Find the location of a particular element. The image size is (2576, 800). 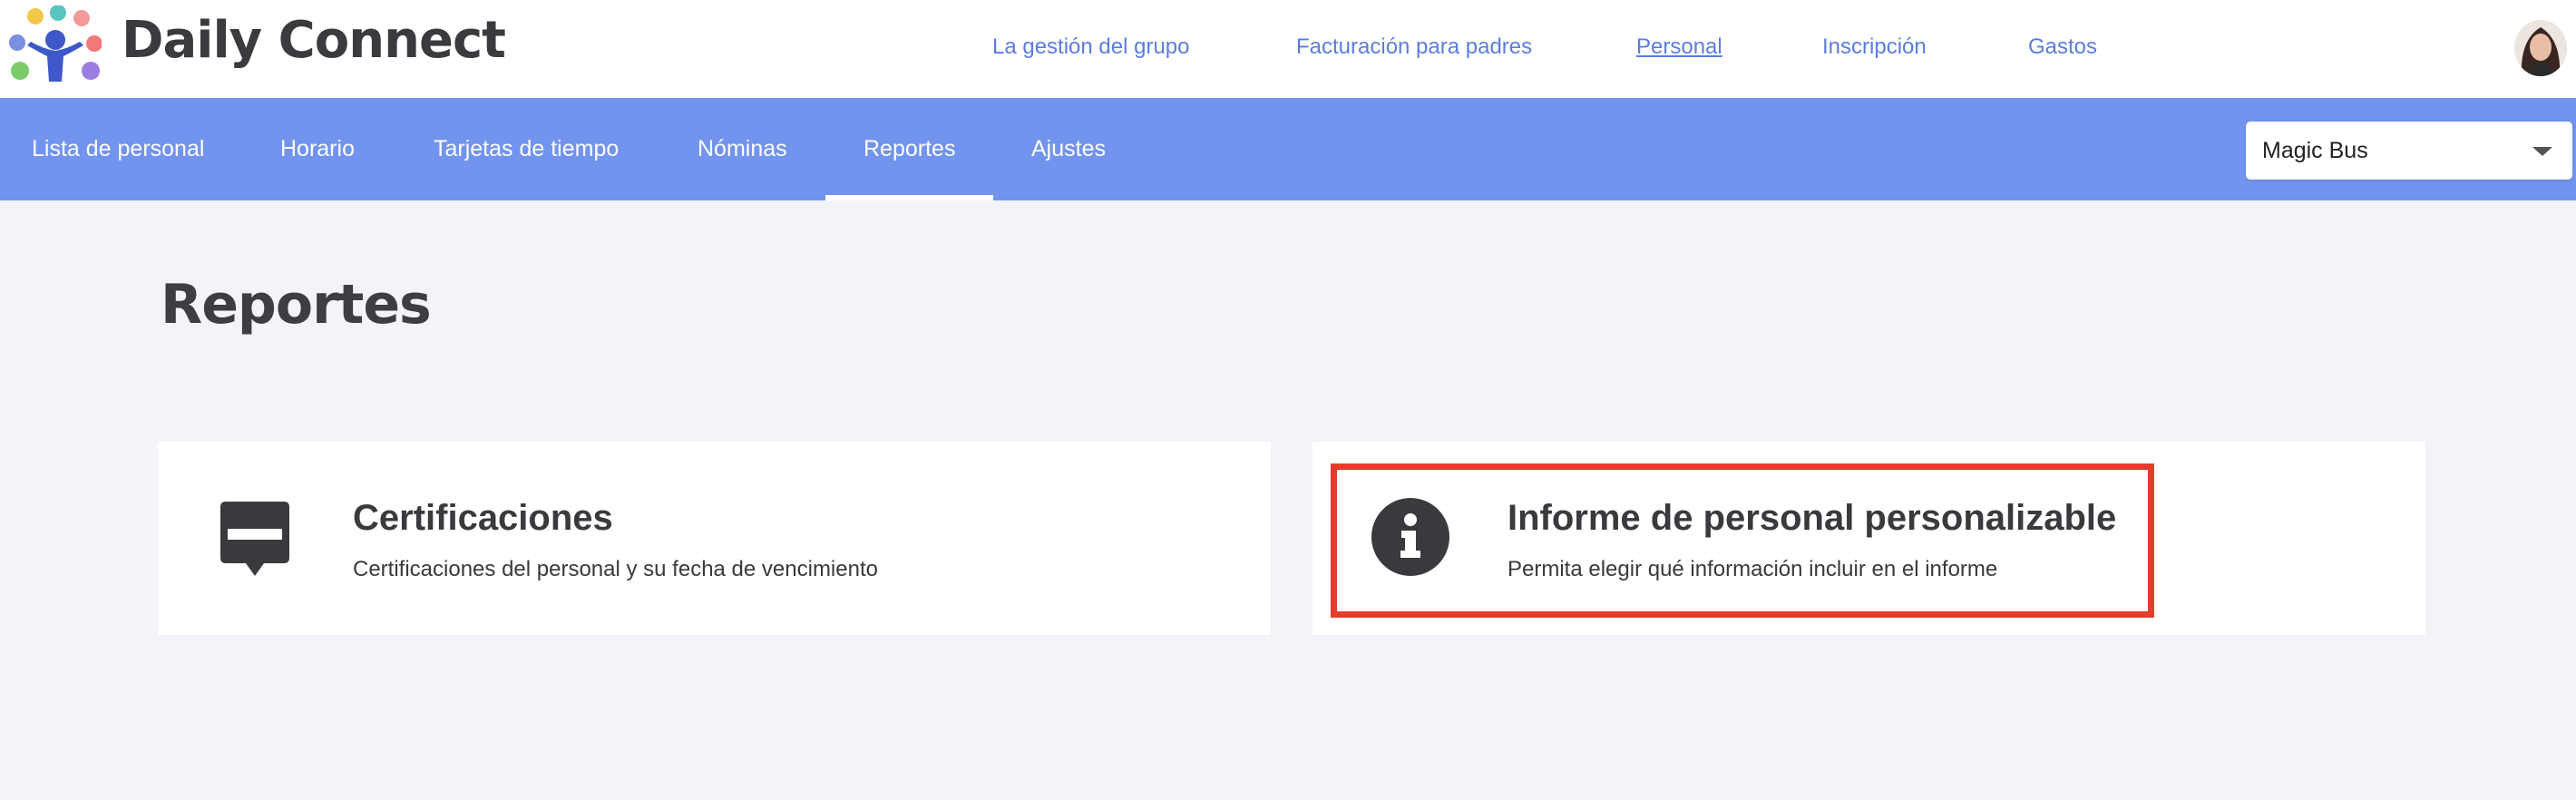

active-tab-indicator is located at coordinates (909, 198).